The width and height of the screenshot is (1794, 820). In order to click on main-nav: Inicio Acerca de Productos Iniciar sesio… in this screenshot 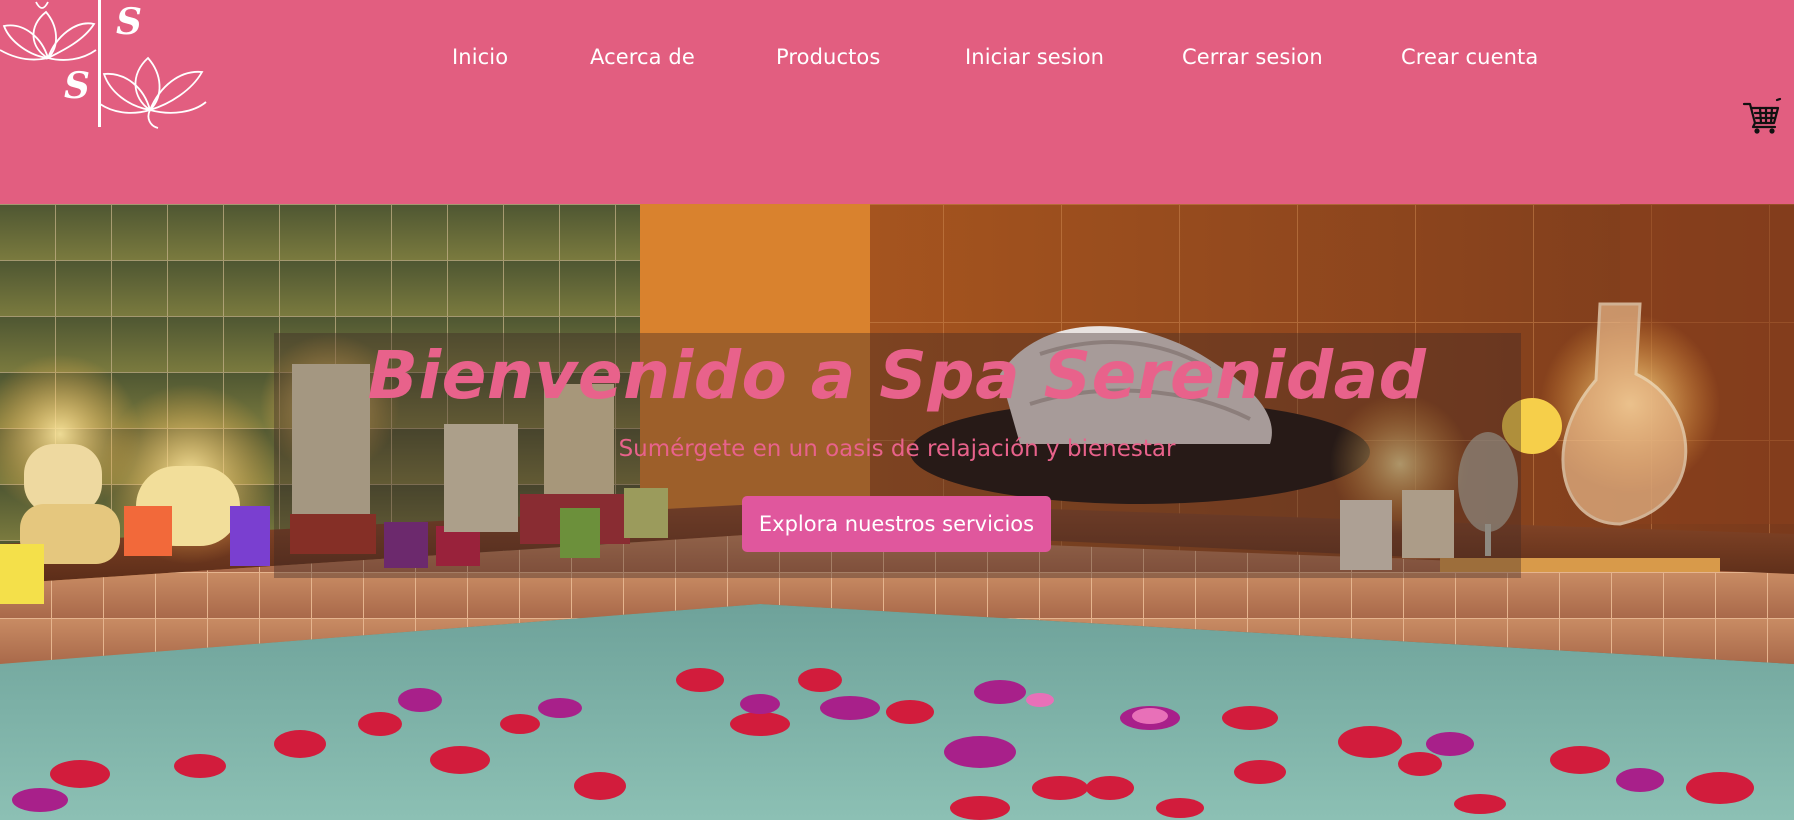, I will do `click(897, 57)`.